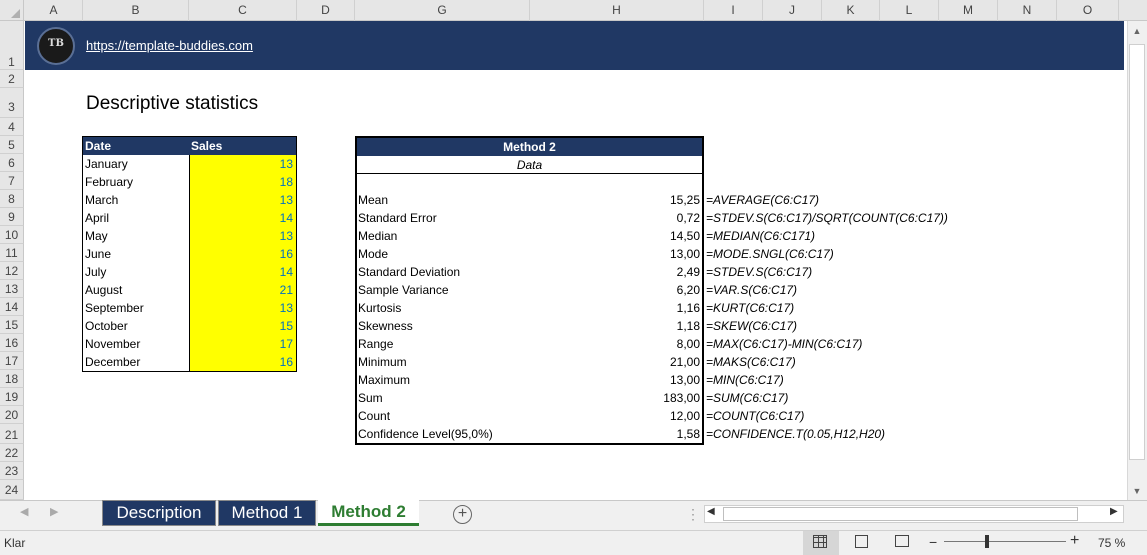  Describe the element at coordinates (836, 236) in the screenshot. I see `stat-formula-text: =MEDIAN(C6:C171)` at that location.